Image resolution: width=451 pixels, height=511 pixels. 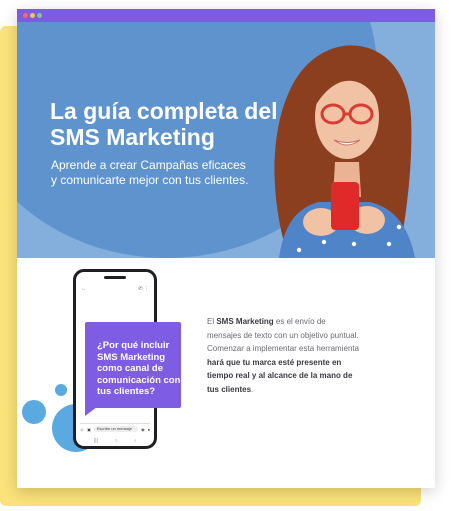 I want to click on hero-title: La guía completa del SMS Marketing, so click(x=164, y=124).